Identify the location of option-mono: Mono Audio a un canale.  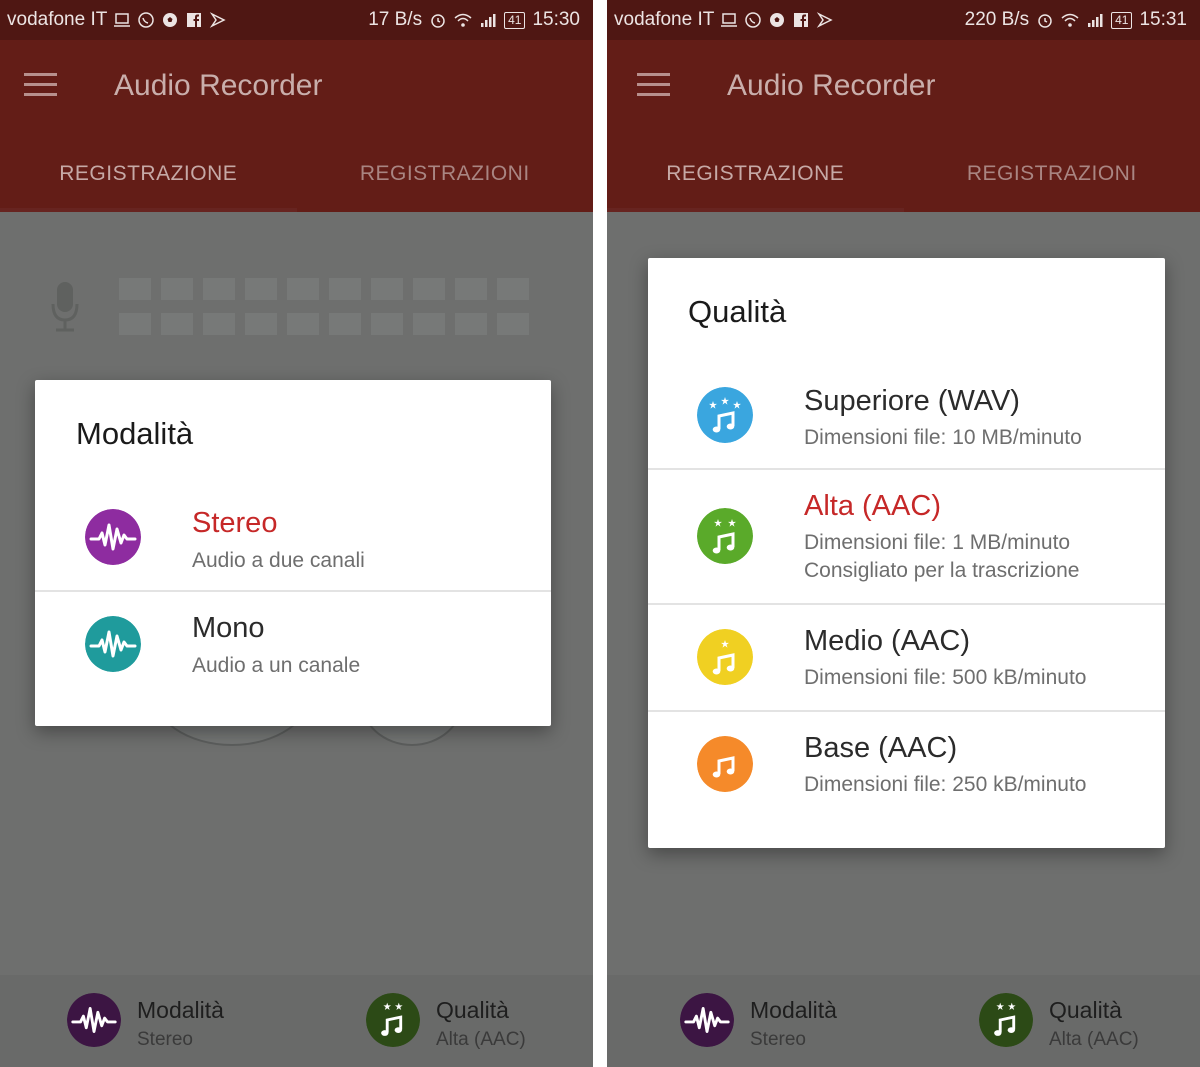
(293, 644).